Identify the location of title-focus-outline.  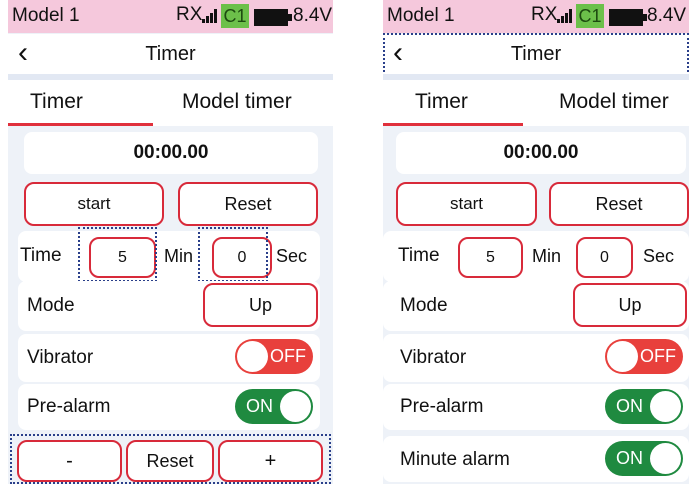
(536, 54).